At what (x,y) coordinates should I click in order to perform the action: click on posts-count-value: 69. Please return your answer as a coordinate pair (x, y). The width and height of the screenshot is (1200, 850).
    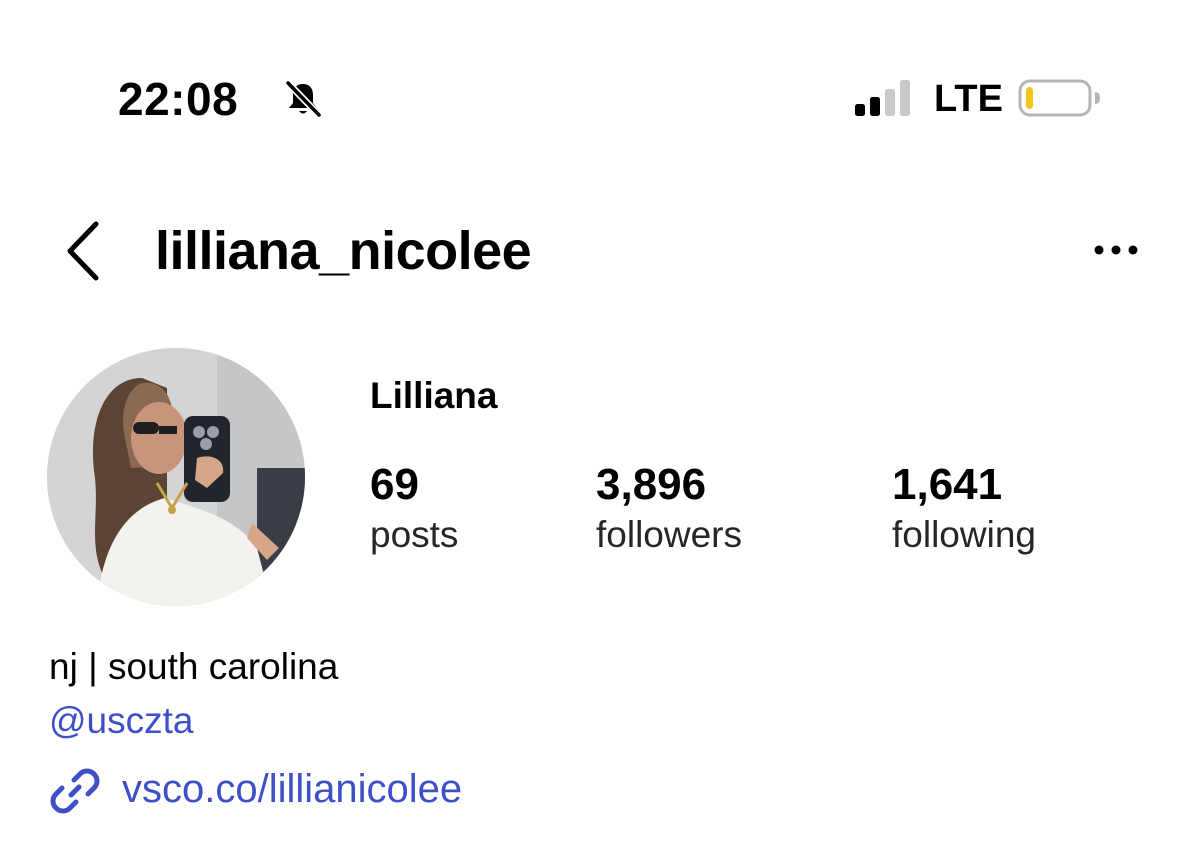
    Looking at the image, I should click on (394, 484).